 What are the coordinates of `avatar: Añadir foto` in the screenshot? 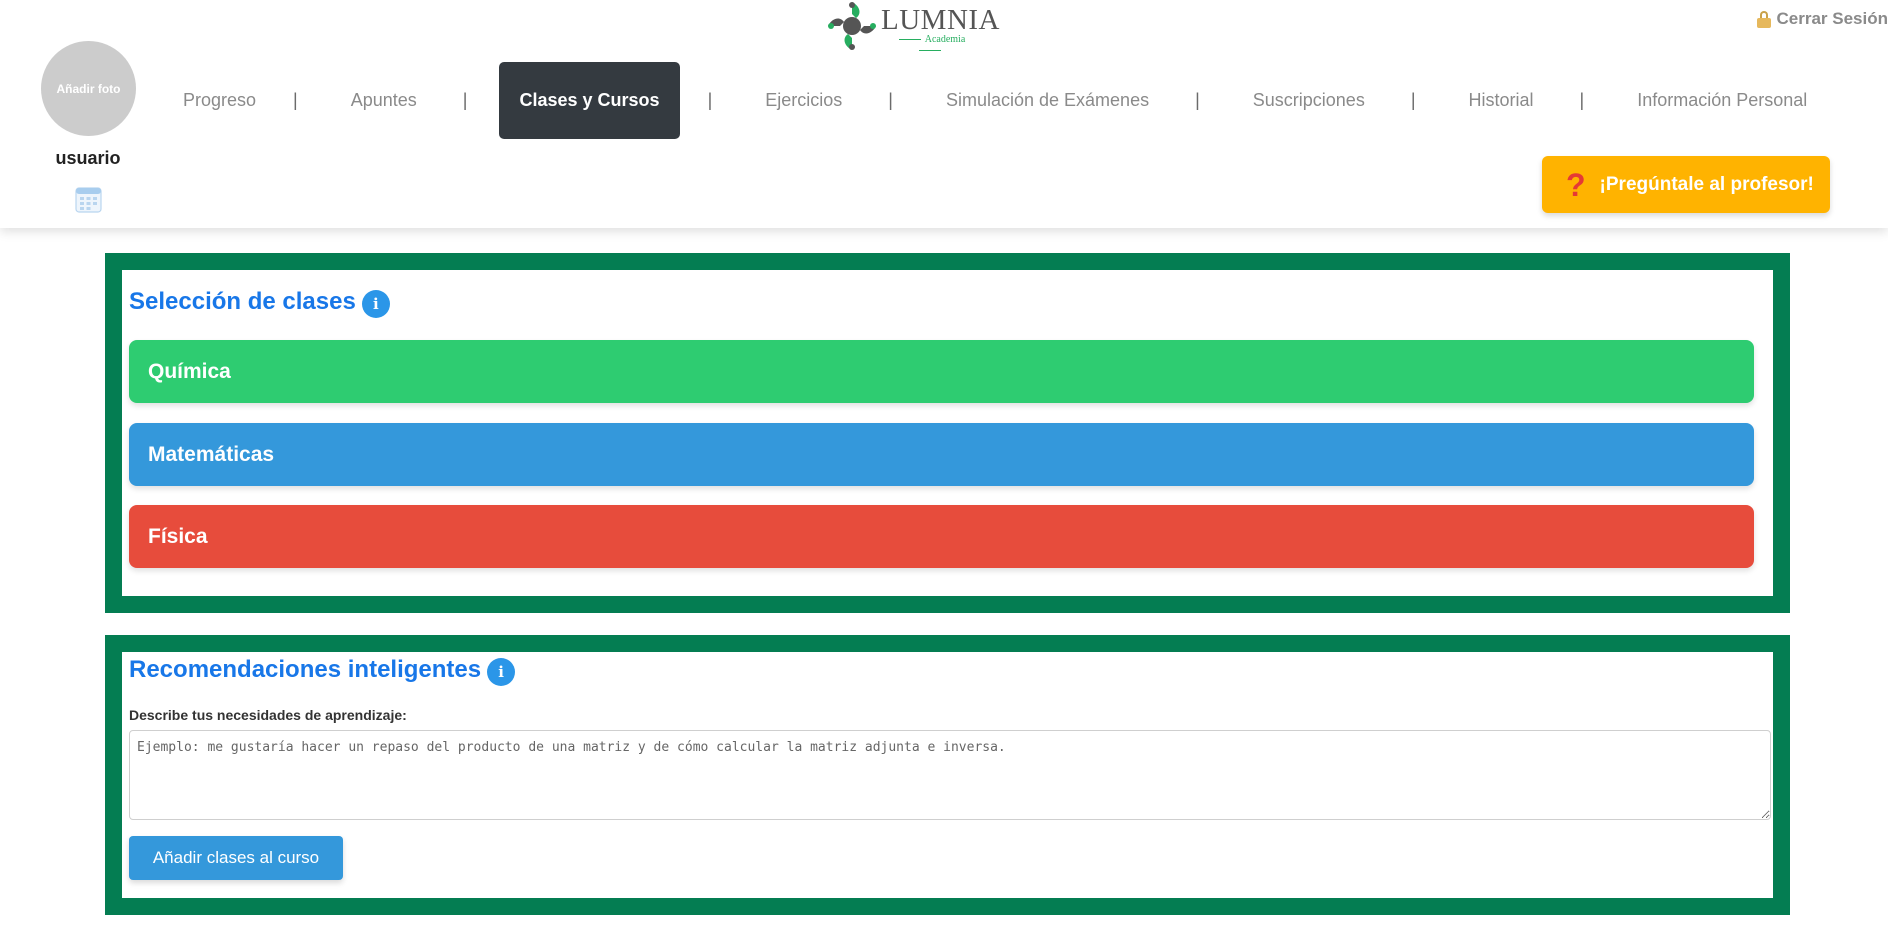 It's located at (88, 88).